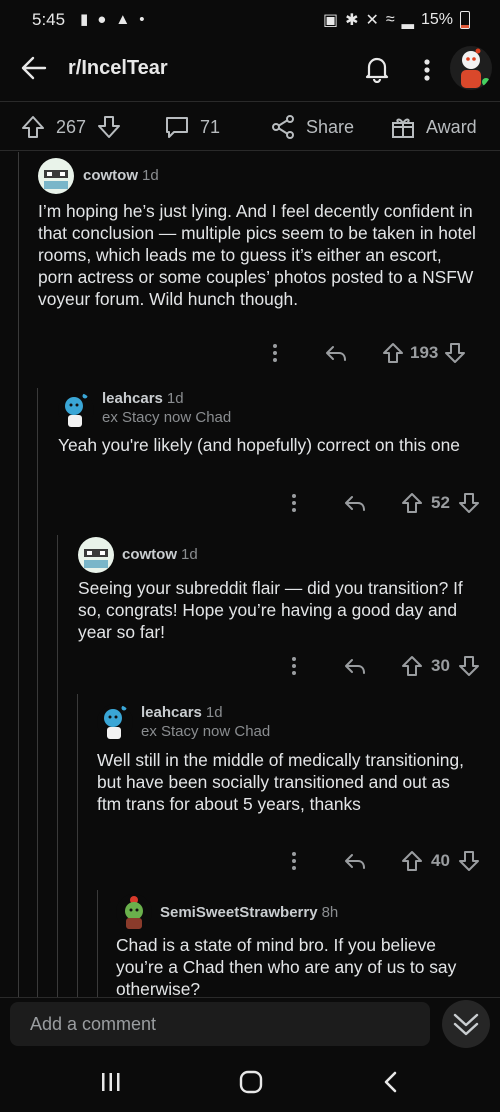  I want to click on post-vote-group: 267, so click(71, 127).